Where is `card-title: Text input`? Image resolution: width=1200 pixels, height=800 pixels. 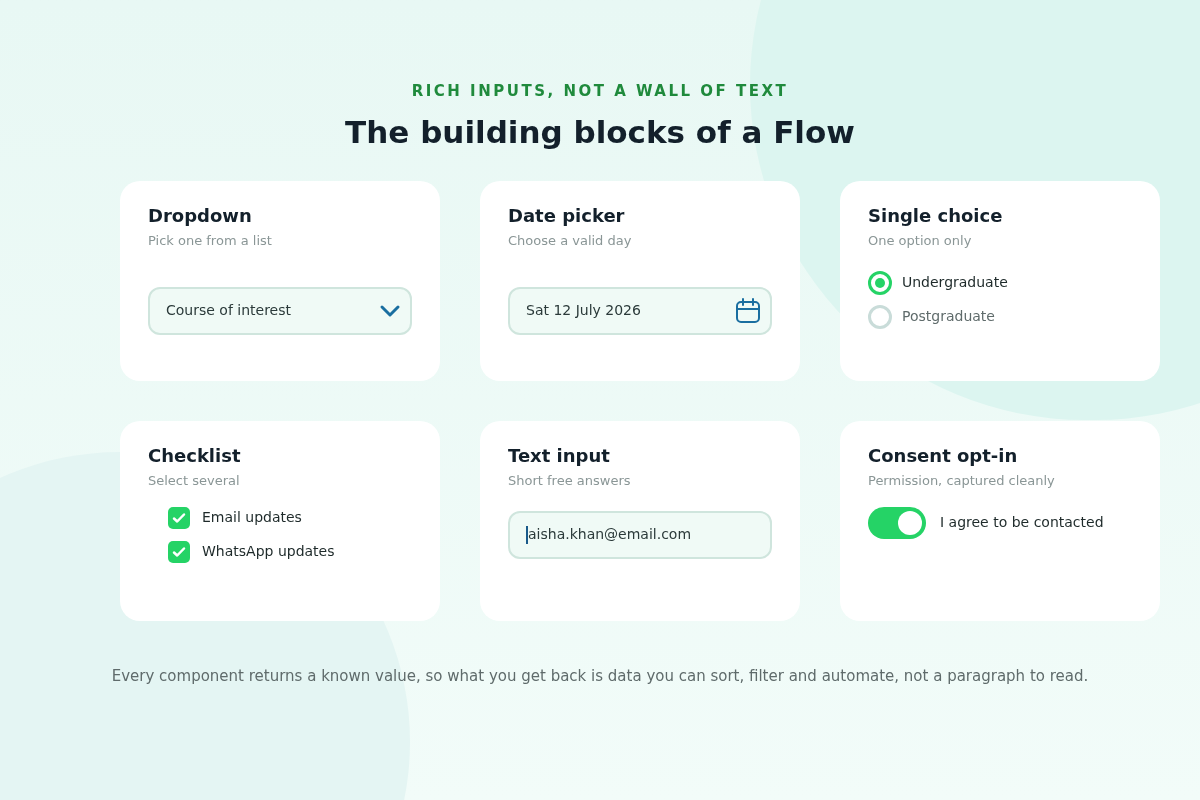
card-title: Text input is located at coordinates (559, 456).